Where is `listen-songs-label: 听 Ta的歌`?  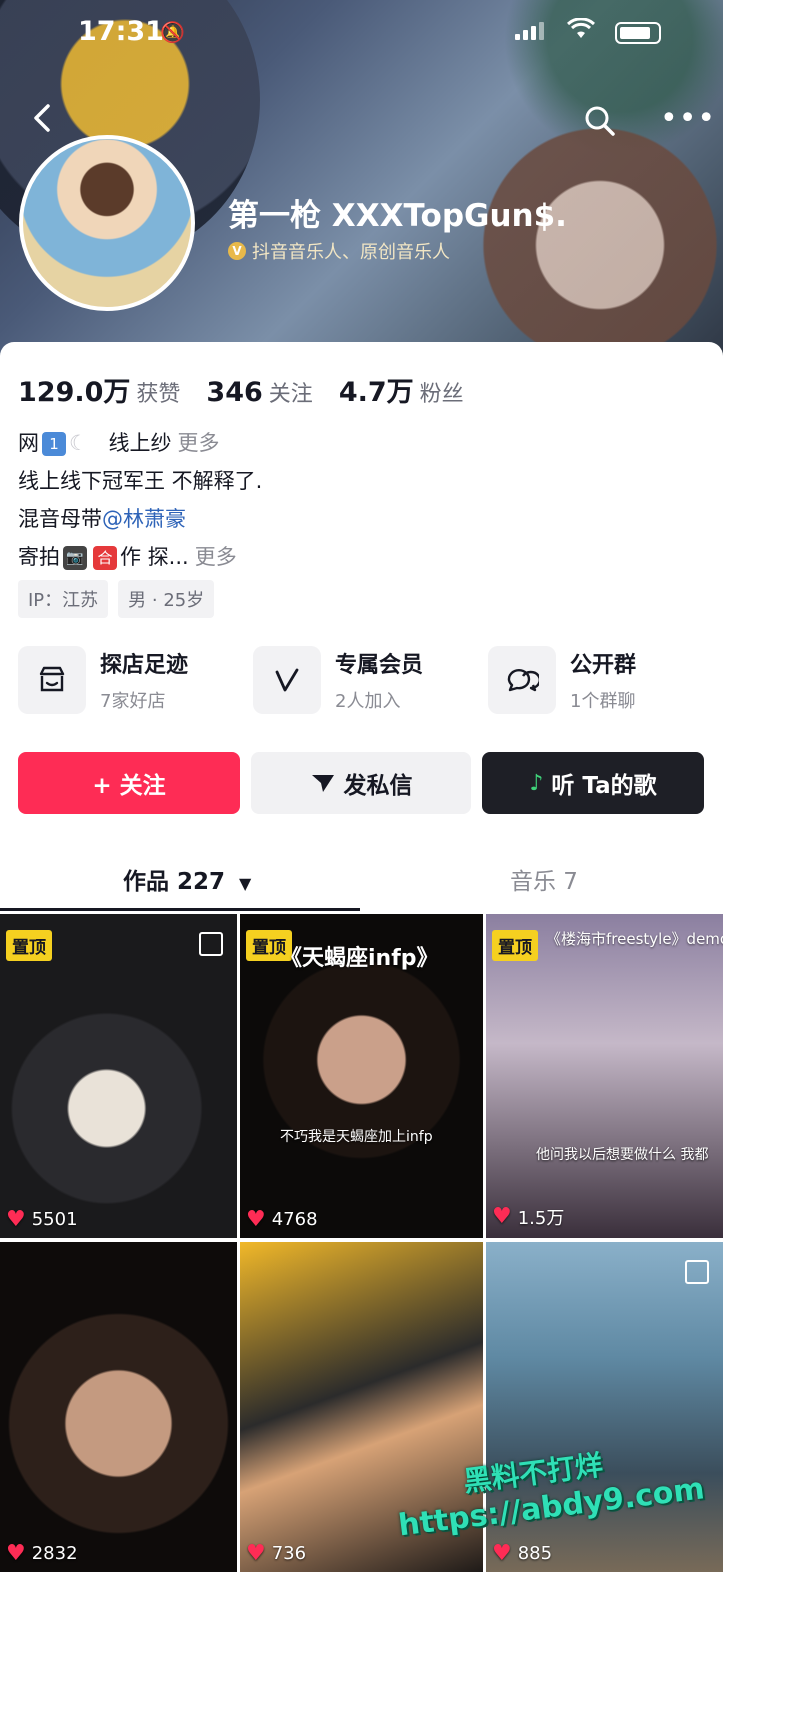
listen-songs-label: 听 Ta的歌 is located at coordinates (604, 786).